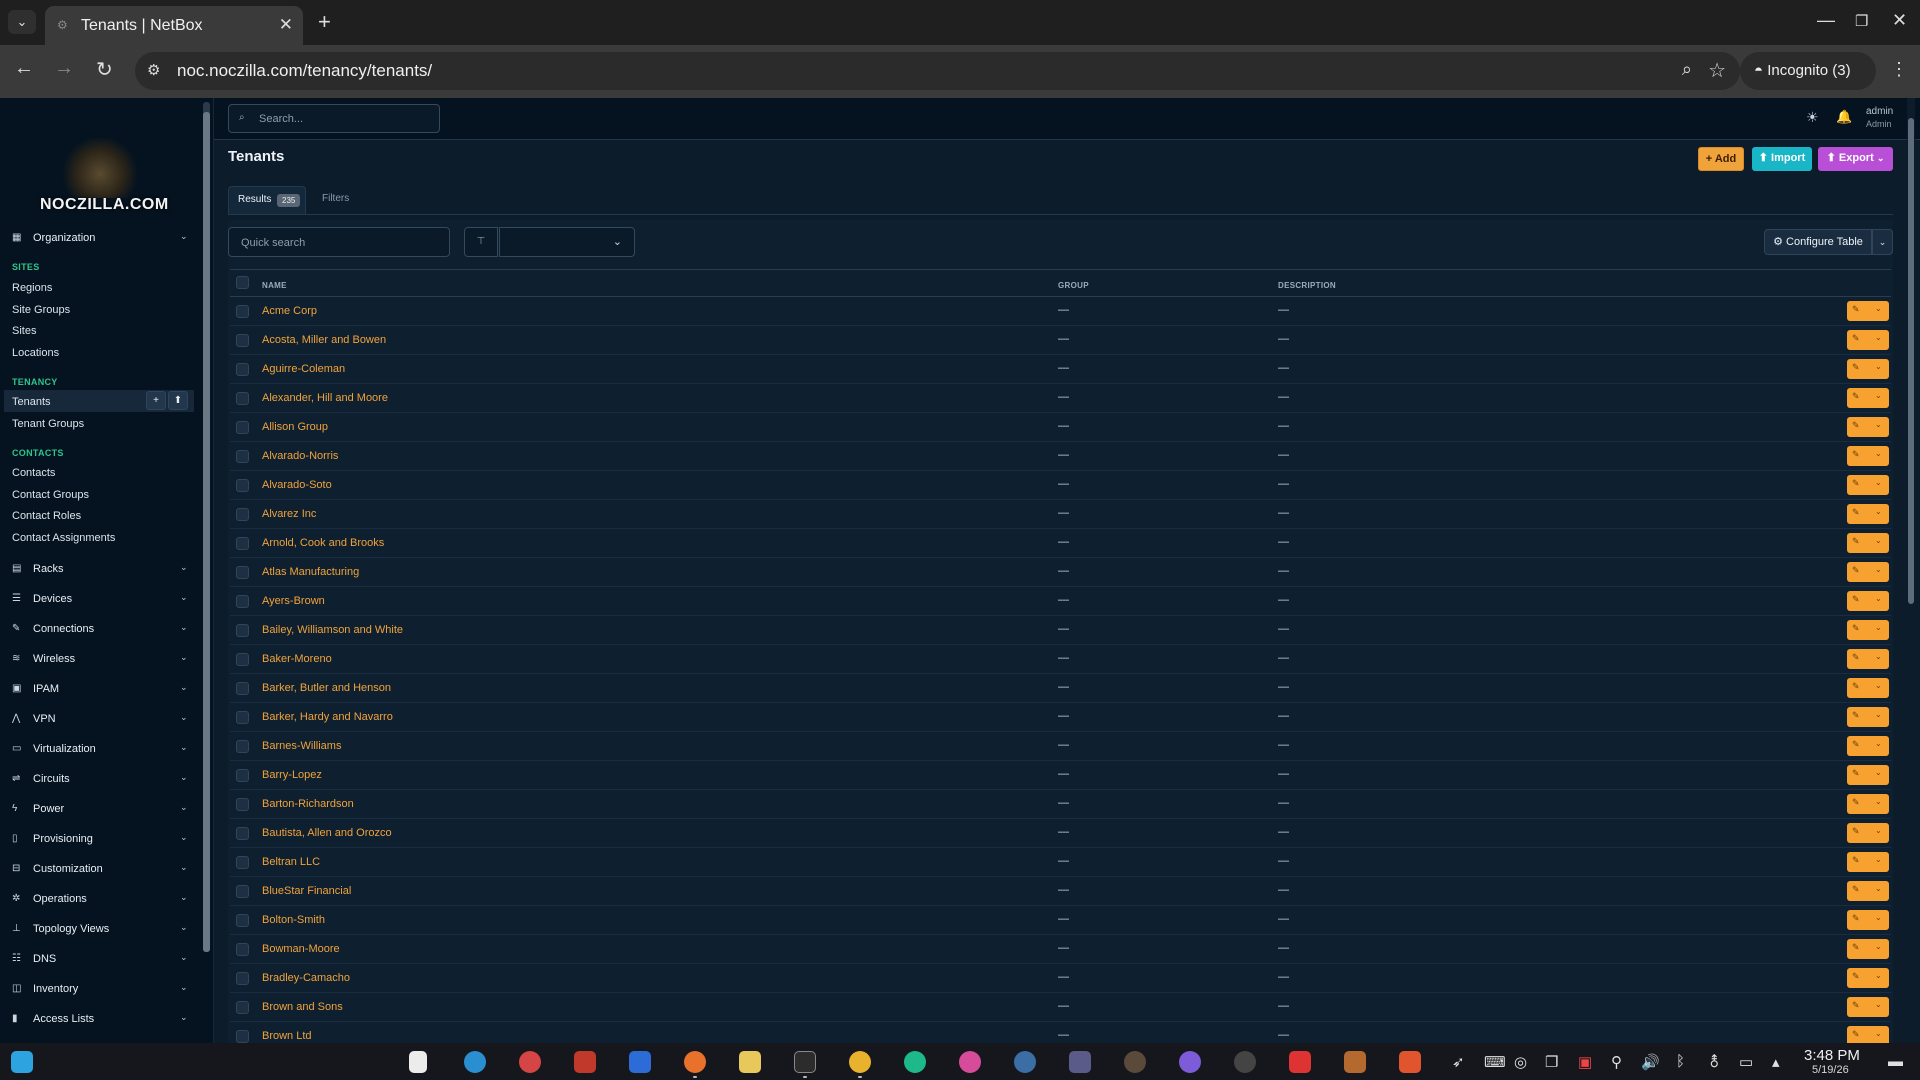 Image resolution: width=1920 pixels, height=1080 pixels. Describe the element at coordinates (475, 1062) in the screenshot. I see `kde-connect-icon` at that location.